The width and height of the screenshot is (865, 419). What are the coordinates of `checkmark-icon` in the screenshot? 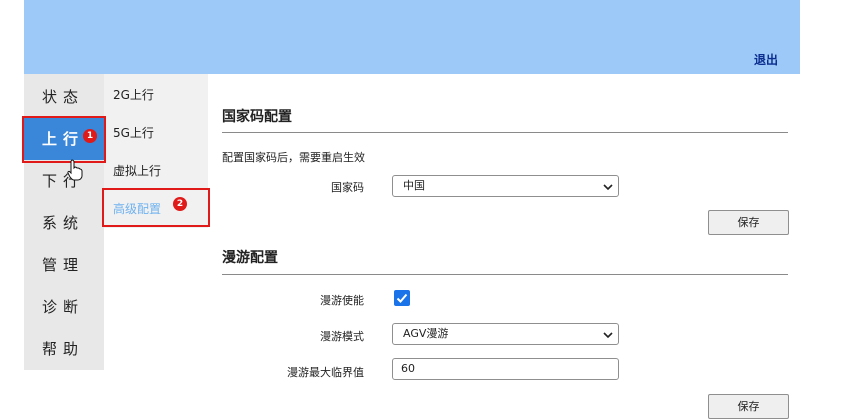 It's located at (402, 298).